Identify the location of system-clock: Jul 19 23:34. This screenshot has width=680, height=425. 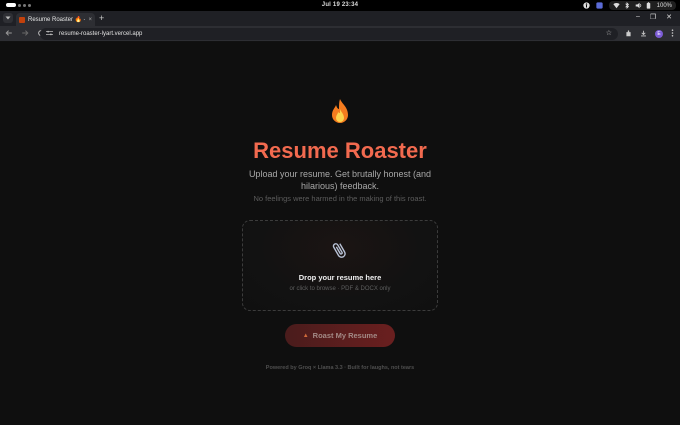
(340, 5).